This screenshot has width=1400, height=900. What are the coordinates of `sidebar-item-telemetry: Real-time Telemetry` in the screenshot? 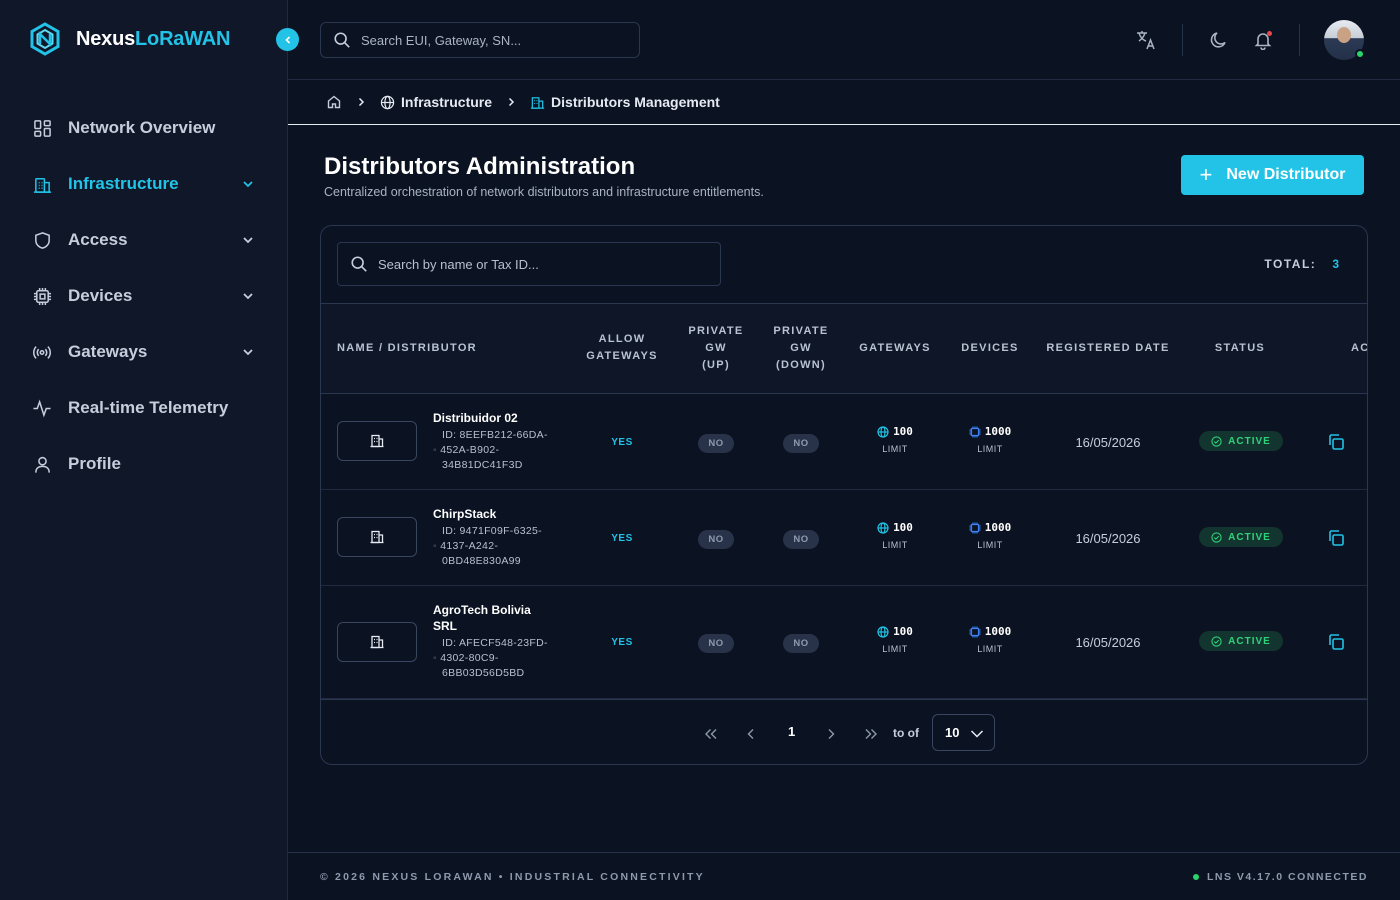 It's located at (144, 408).